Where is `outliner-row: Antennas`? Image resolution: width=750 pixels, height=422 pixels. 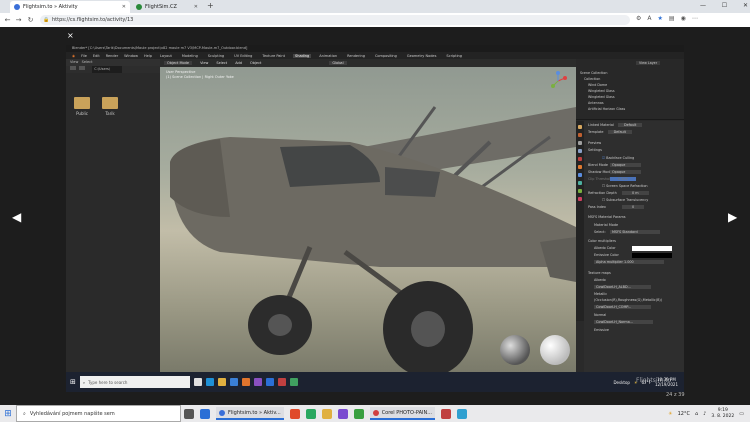 outliner-row: Antennas is located at coordinates (596, 103).